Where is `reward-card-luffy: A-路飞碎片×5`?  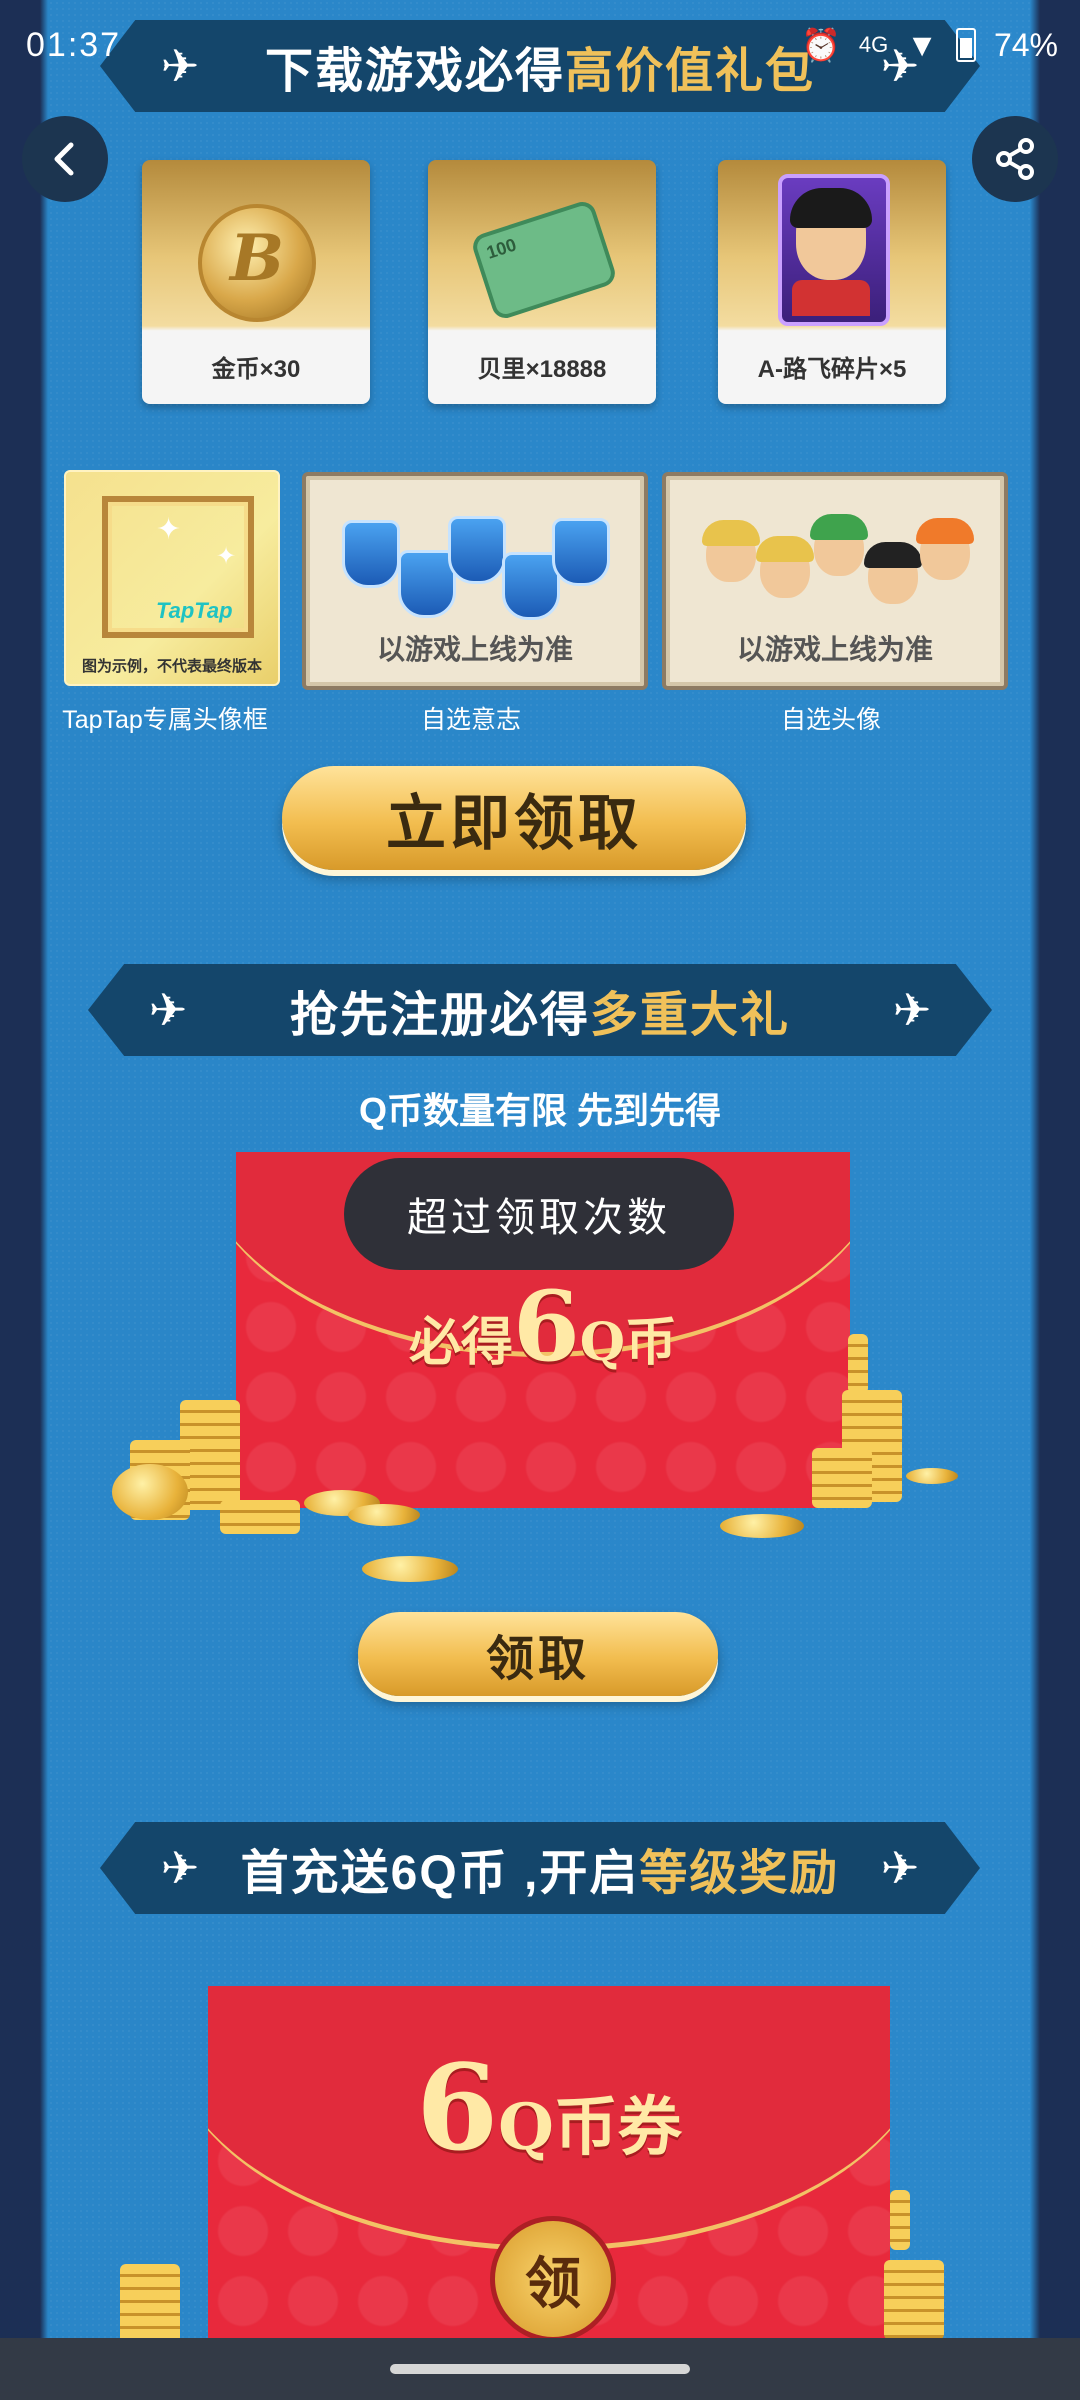
reward-card-luffy: A-路飞碎片×5 is located at coordinates (832, 282).